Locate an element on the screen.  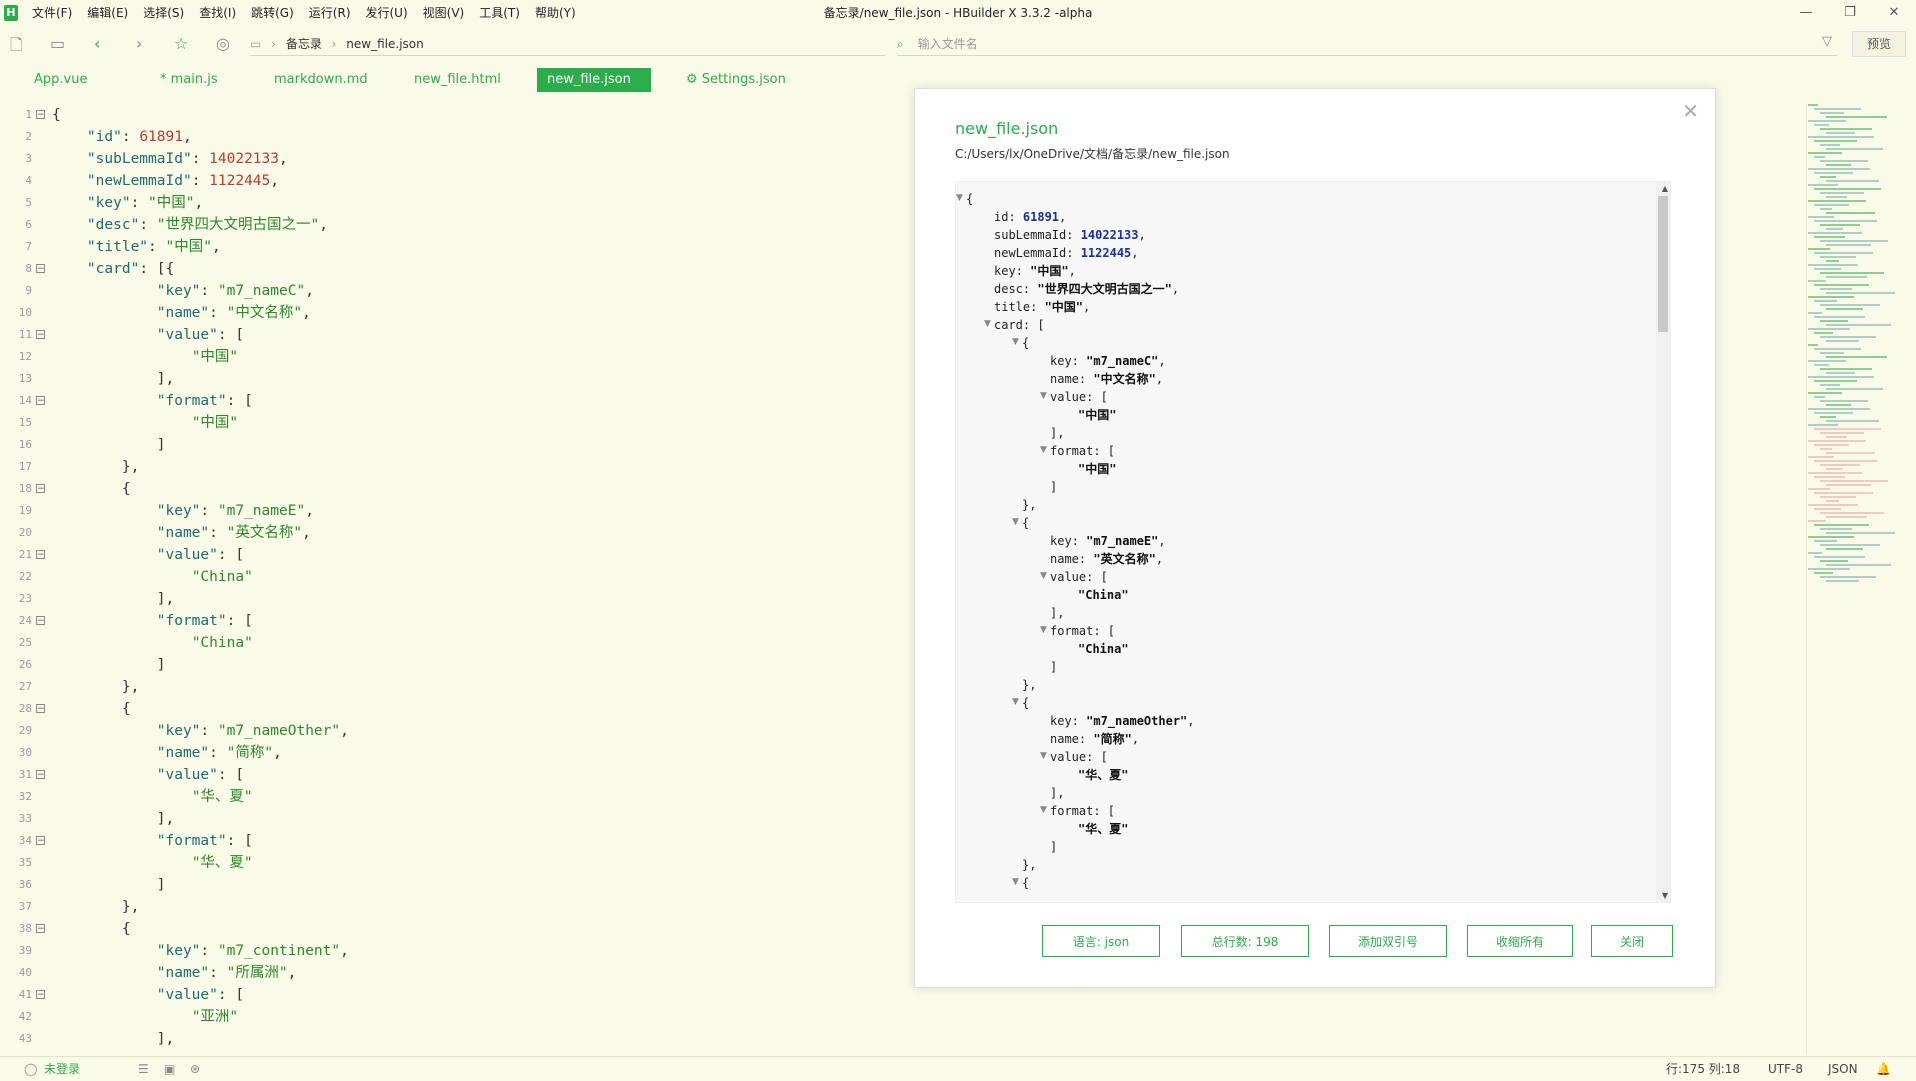
minimize-icon: — is located at coordinates (1806, 13).